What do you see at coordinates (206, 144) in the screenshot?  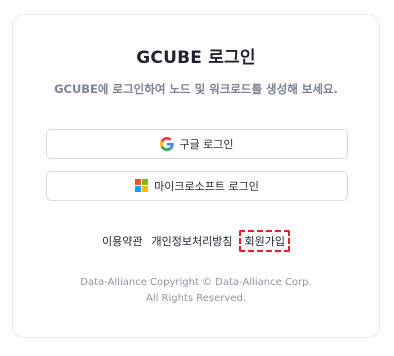 I see `google-login-label: 구글 로그인` at bounding box center [206, 144].